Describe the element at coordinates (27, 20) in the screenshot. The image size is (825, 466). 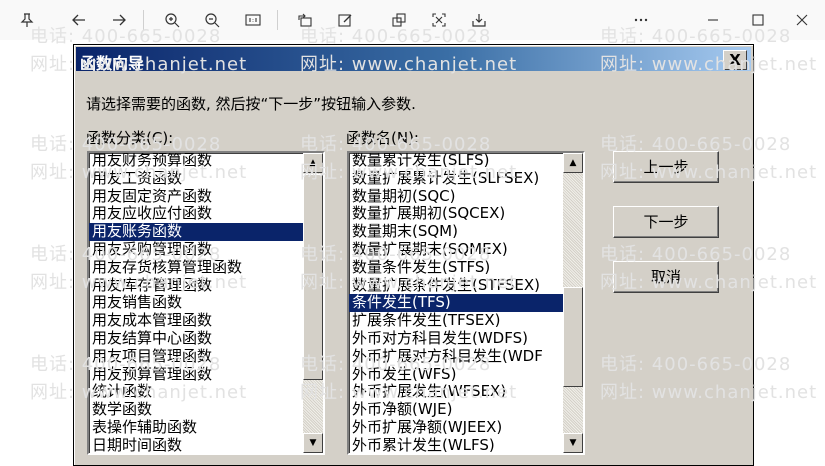
I see `pin-icon` at that location.